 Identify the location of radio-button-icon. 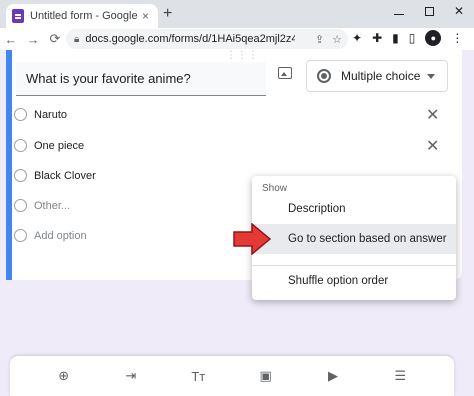
(324, 76).